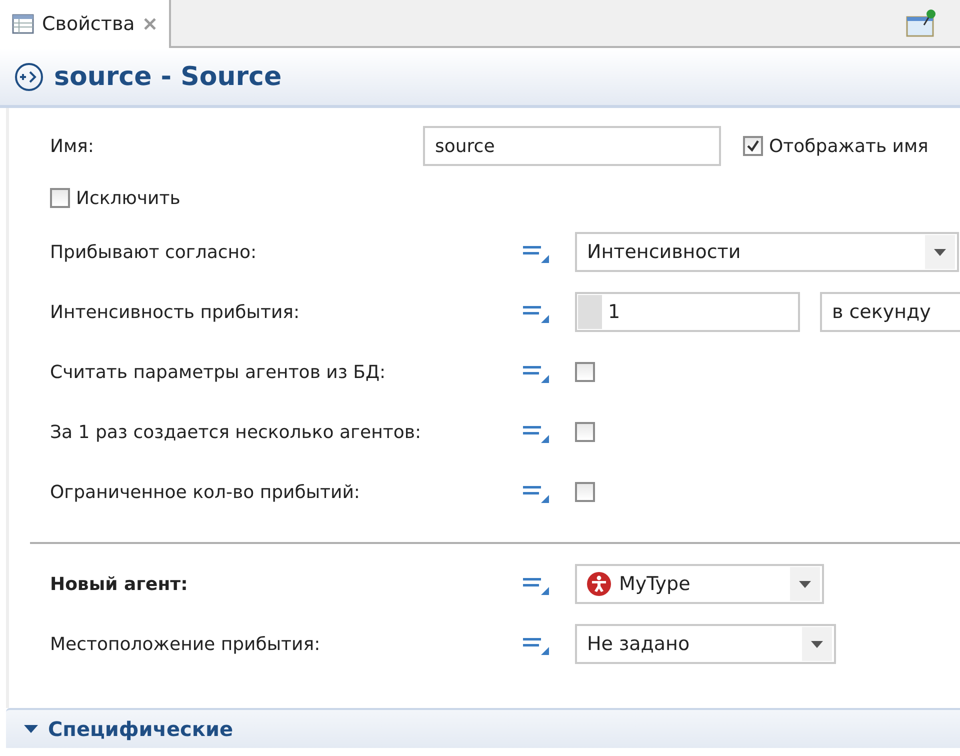  I want to click on field-label: За 1 раз создается несколько агентов:, so click(236, 432).